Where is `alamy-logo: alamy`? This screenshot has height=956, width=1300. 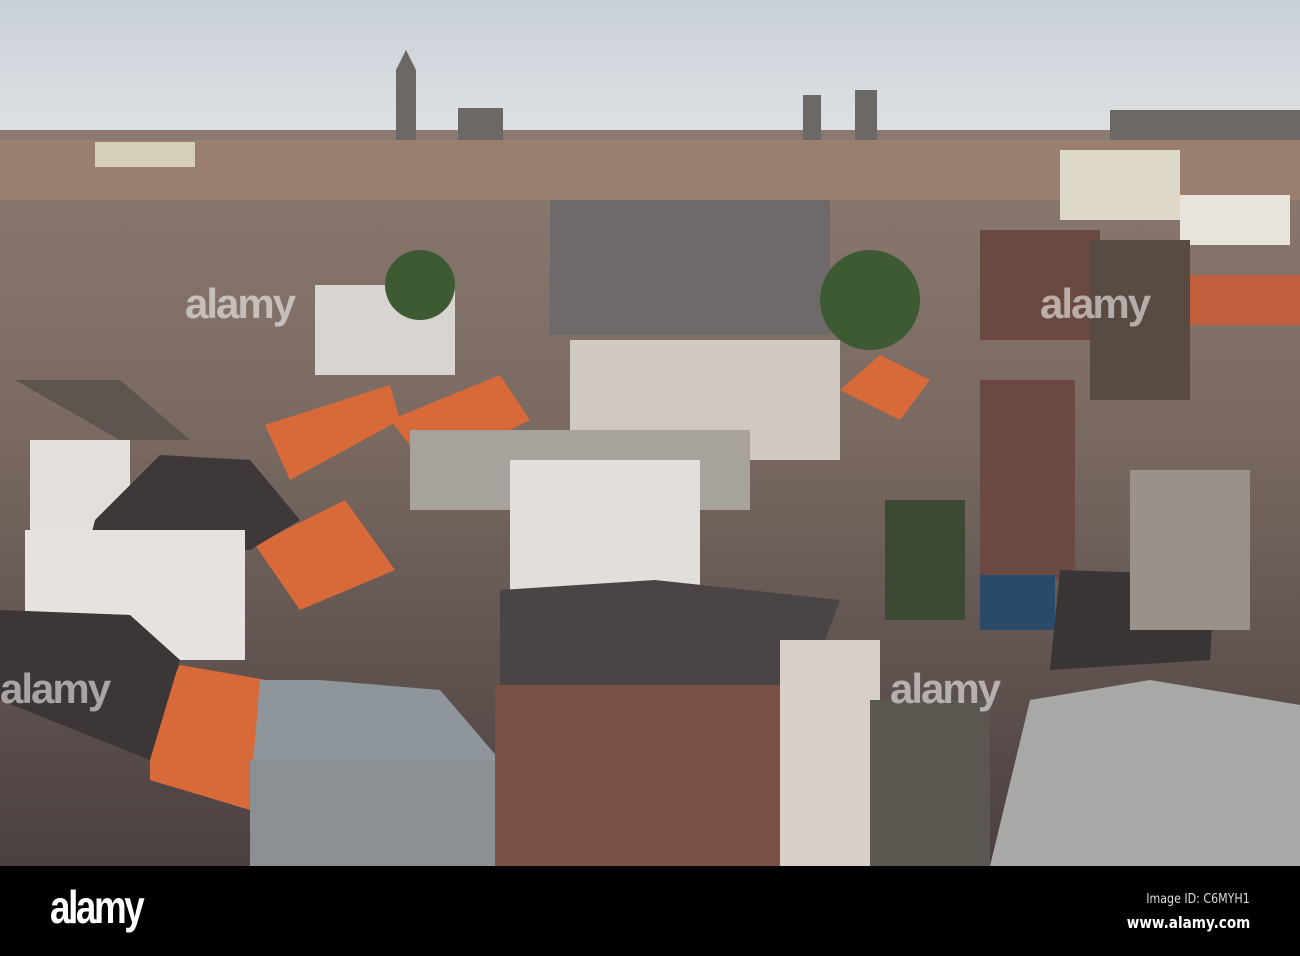
alamy-logo: alamy is located at coordinates (97, 907).